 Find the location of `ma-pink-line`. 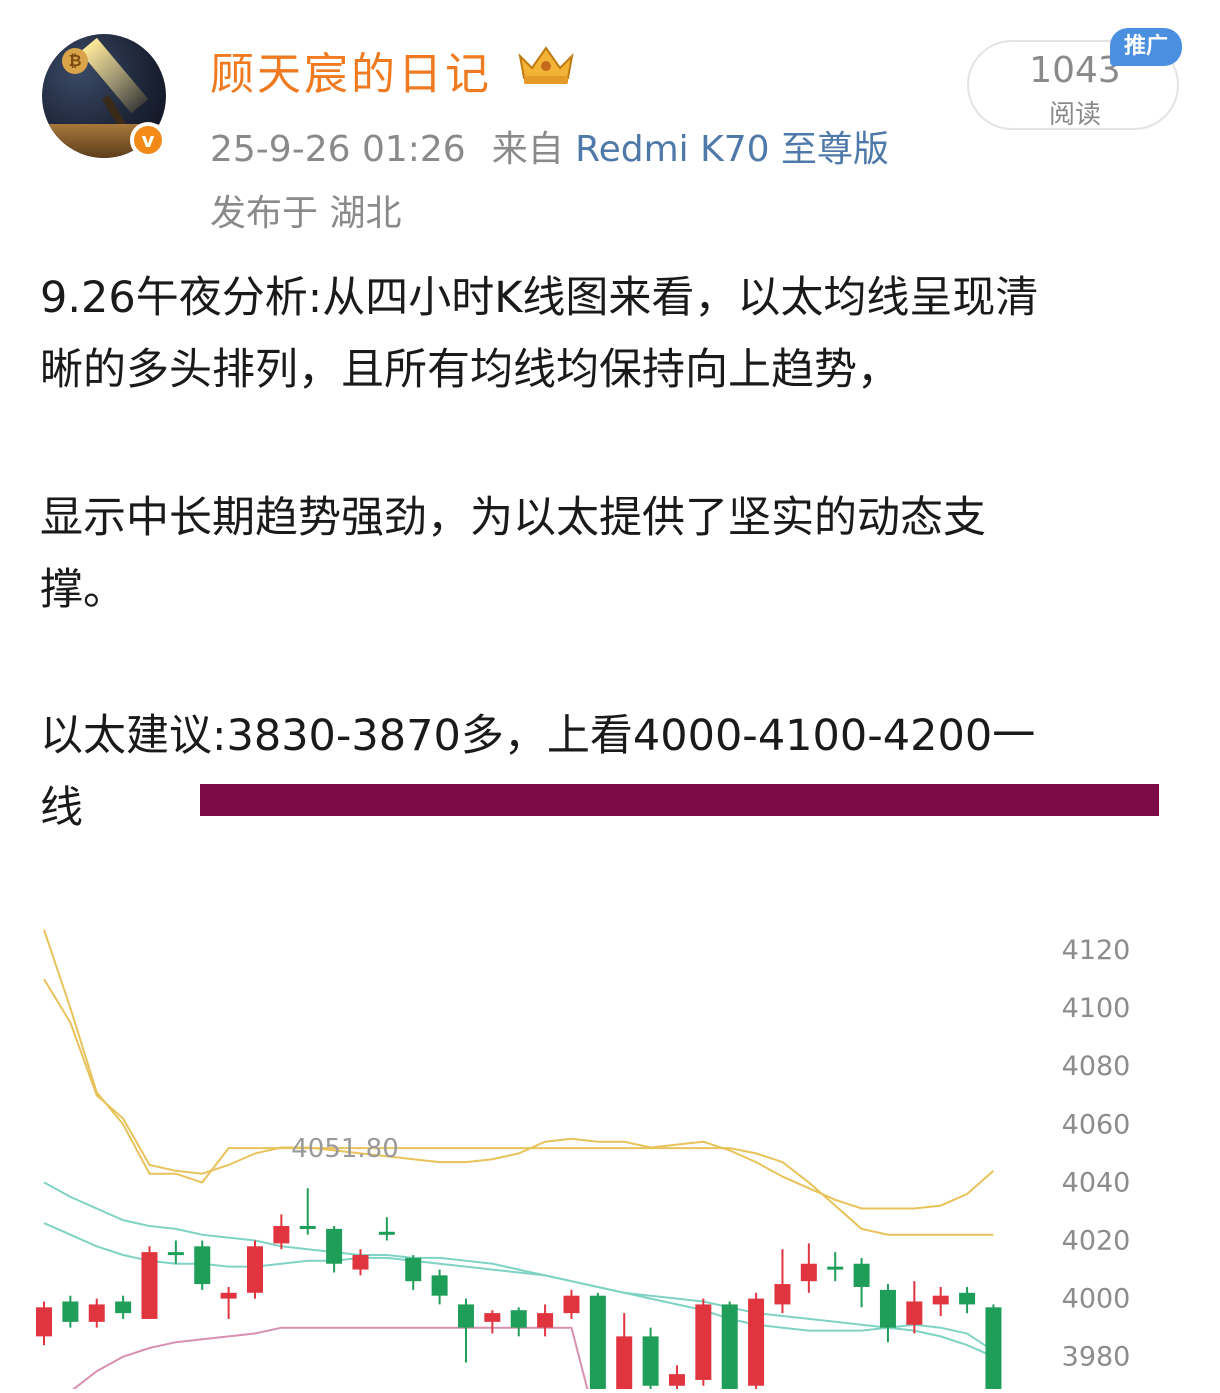

ma-pink-line is located at coordinates (328, 1359).